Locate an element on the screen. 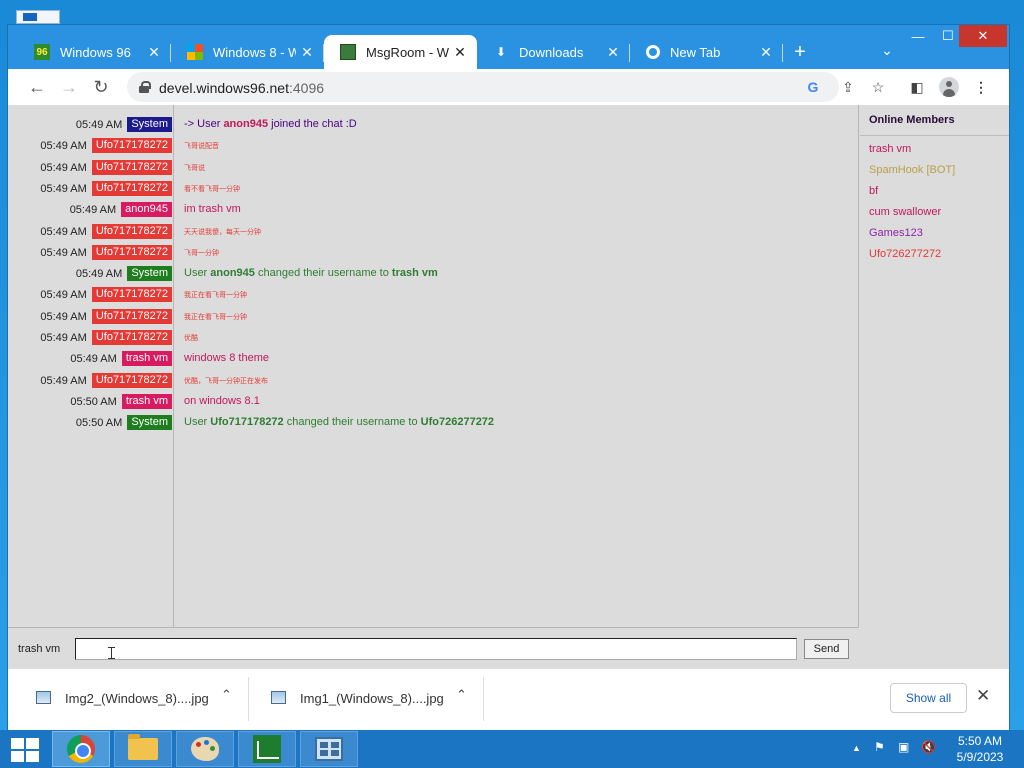 The width and height of the screenshot is (1024, 768). download-filename: Img1_(Windows_8)....jpg is located at coordinates (372, 698).